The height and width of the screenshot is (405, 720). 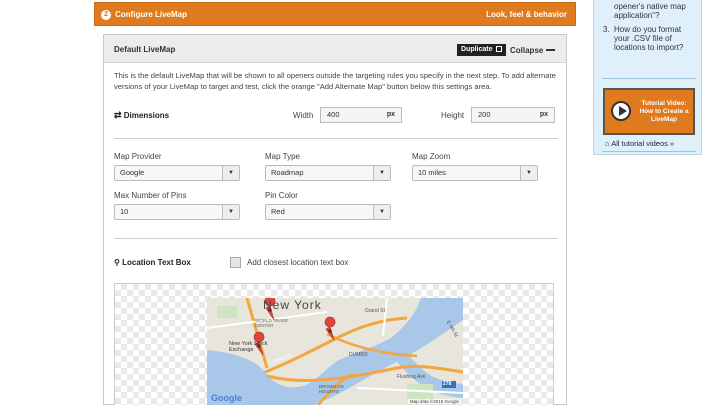 What do you see at coordinates (390, 114) in the screenshot?
I see `width-unit: px` at bounding box center [390, 114].